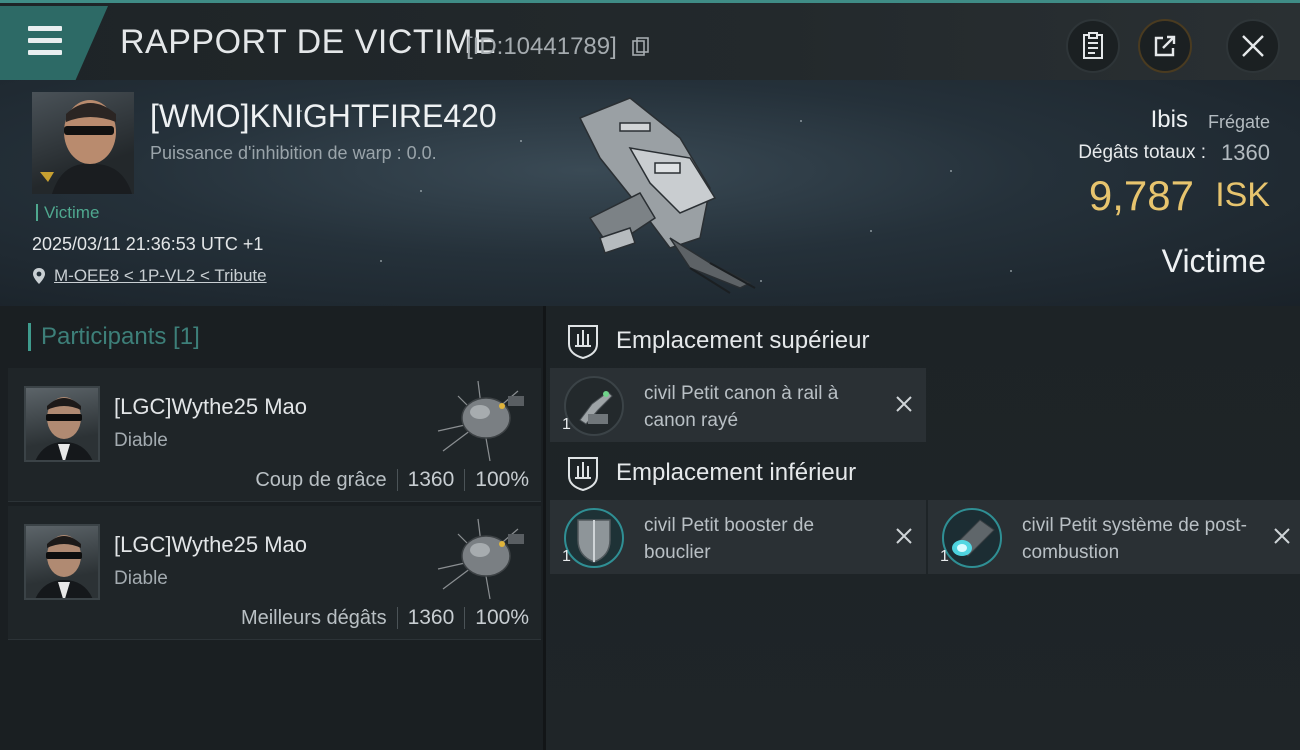 The image size is (1300, 750). Describe the element at coordinates (313, 617) in the screenshot. I see `participant-role: Meilleurs dégâts` at that location.